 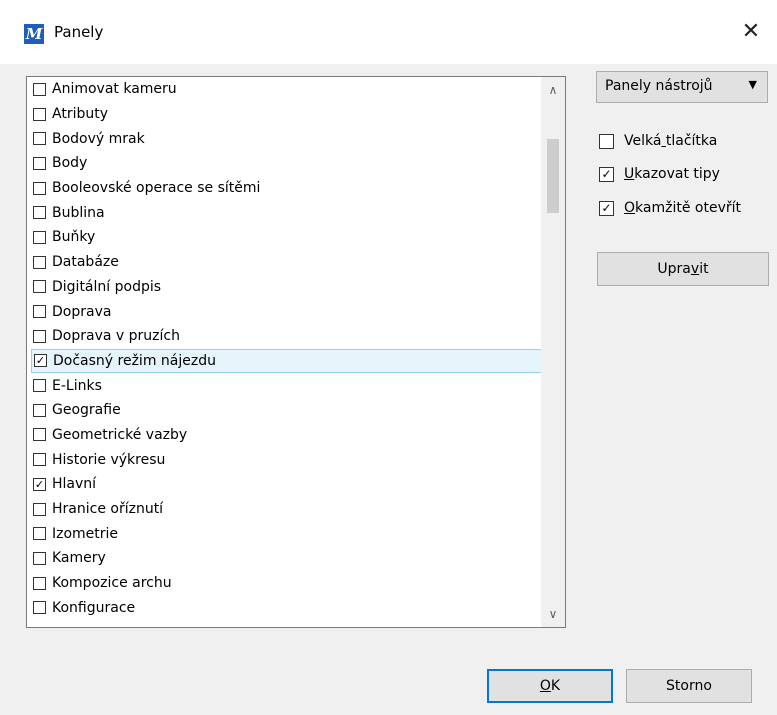 What do you see at coordinates (94, 607) in the screenshot?
I see `list-item-label: Konfigurace` at bounding box center [94, 607].